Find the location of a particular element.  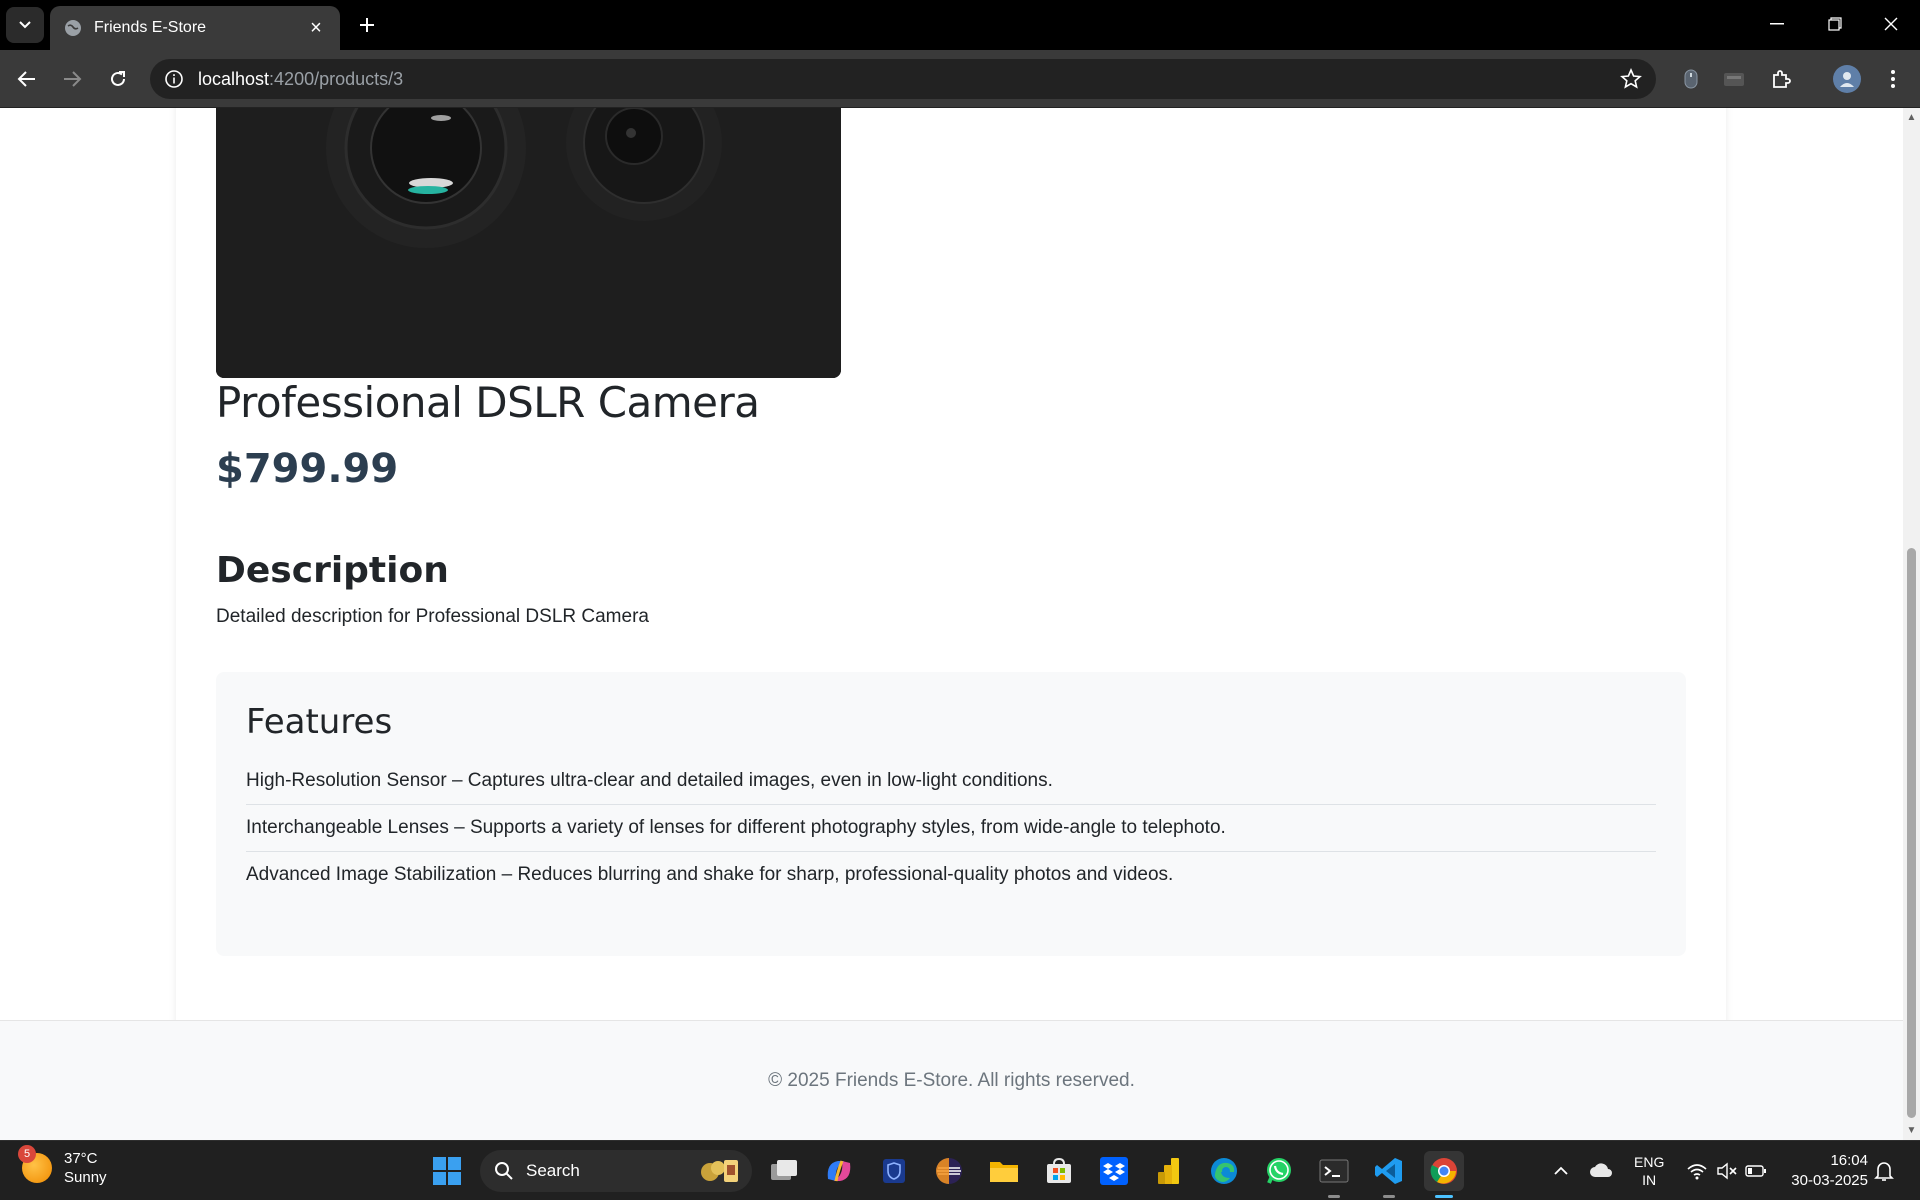

power-bi-icon is located at coordinates (1168, 1171).